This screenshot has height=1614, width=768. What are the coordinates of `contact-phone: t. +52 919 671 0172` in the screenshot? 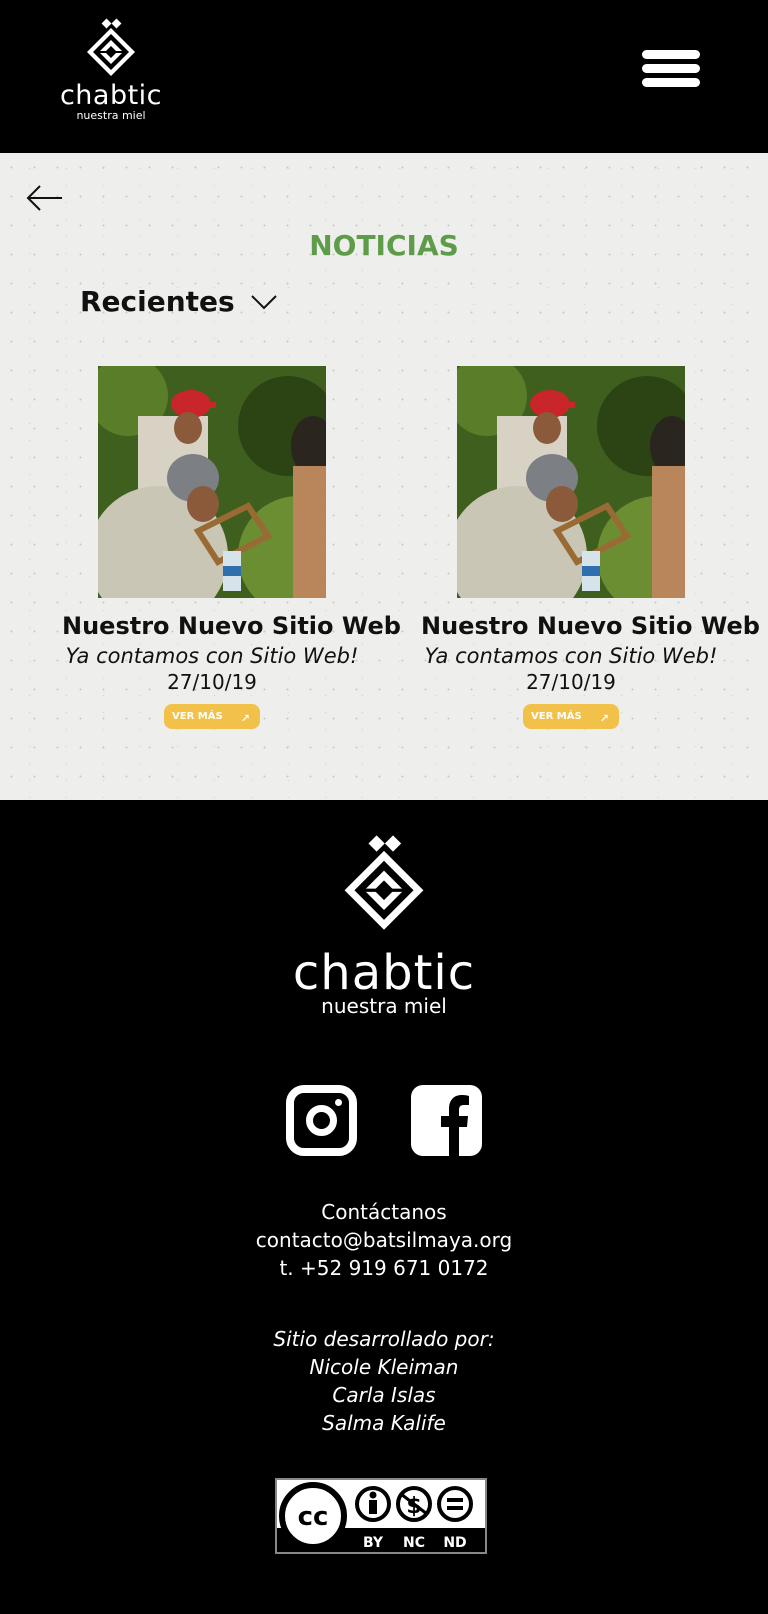 It's located at (384, 1268).